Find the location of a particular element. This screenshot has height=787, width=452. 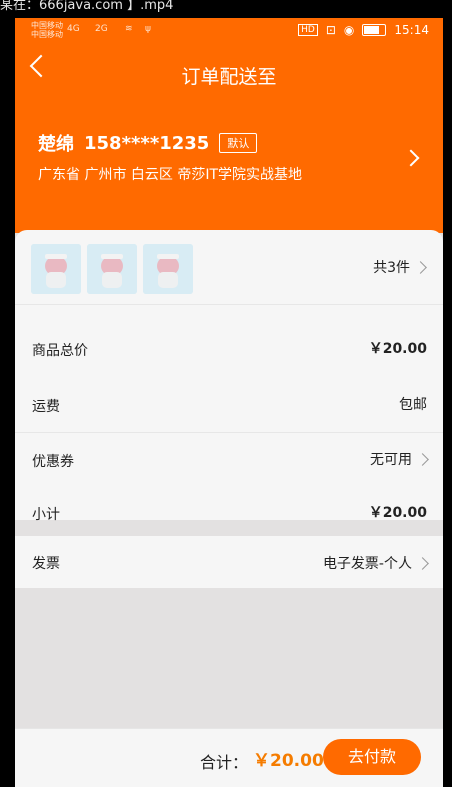

cast-icon: ⊡ is located at coordinates (330, 30).